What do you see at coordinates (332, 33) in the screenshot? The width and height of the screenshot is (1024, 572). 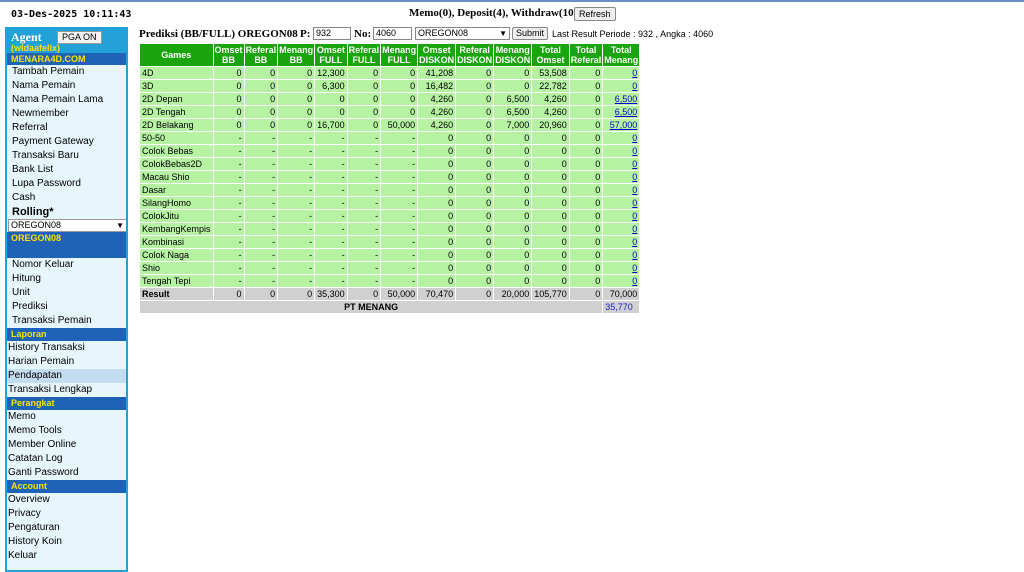 I see `periode-input: 932` at bounding box center [332, 33].